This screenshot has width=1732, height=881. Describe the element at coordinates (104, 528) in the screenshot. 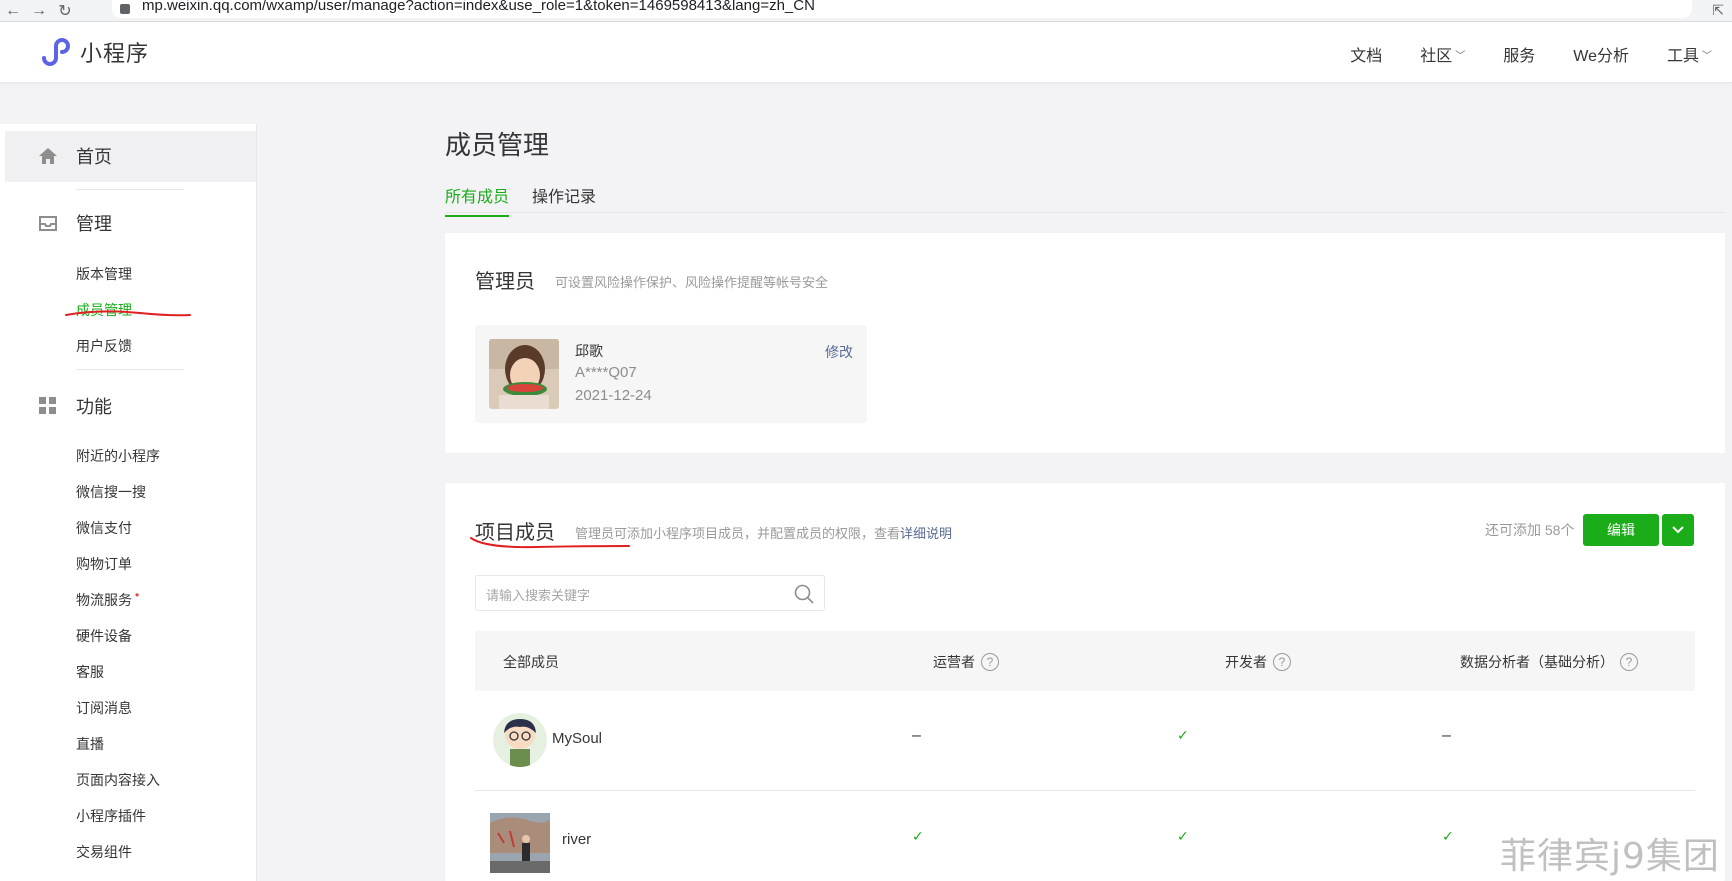

I see `sidebar-item-pay: 微信支付` at that location.